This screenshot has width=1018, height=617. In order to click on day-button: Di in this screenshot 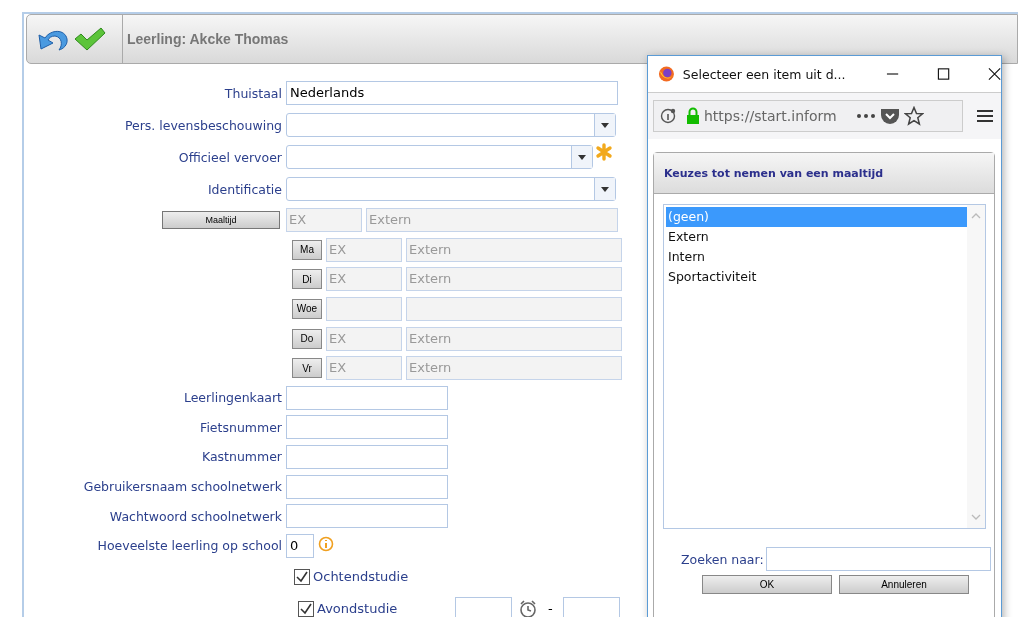, I will do `click(307, 279)`.